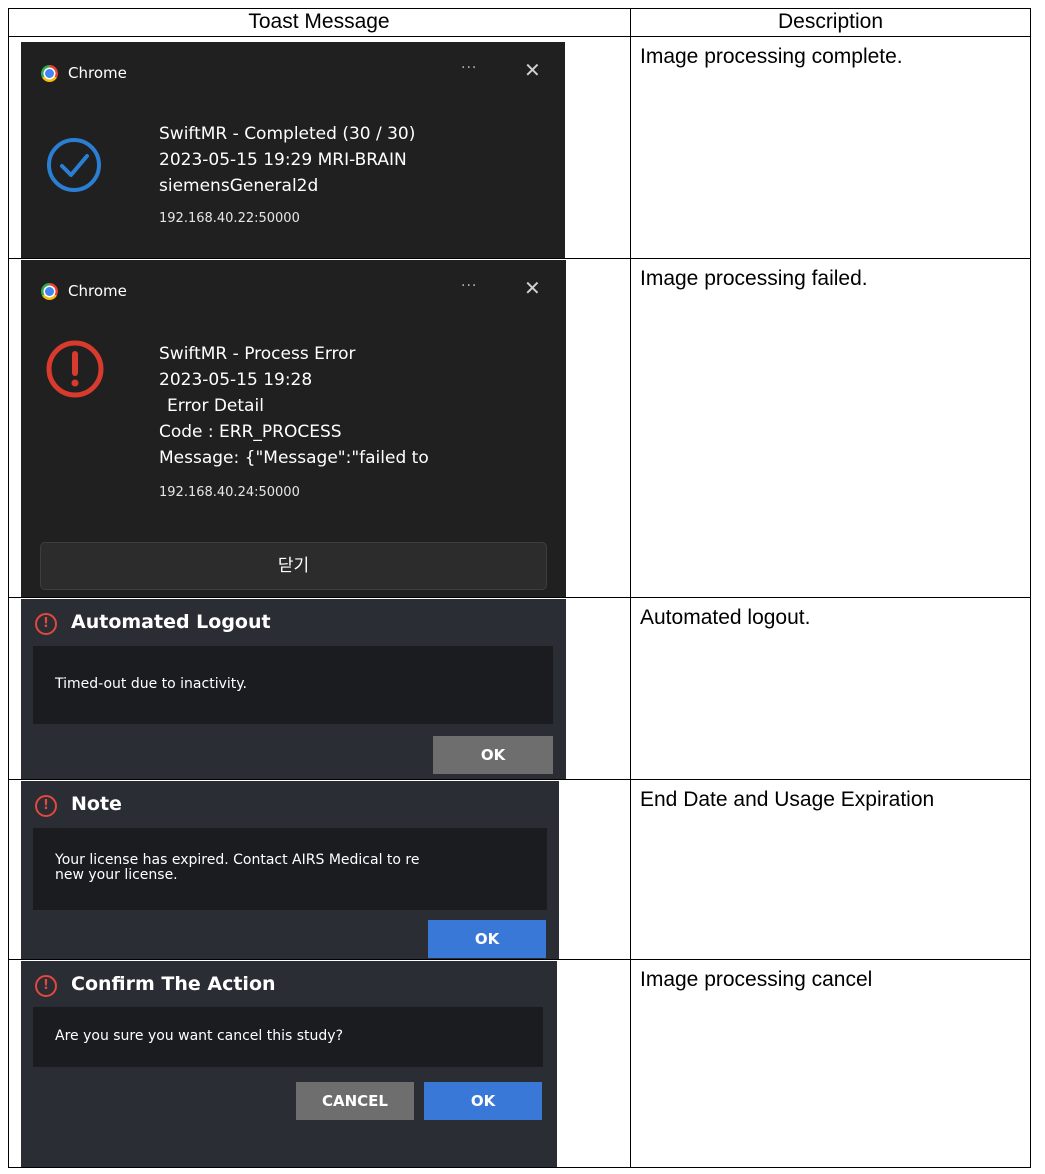  I want to click on toast-line: siemensGeneral2d, so click(239, 186).